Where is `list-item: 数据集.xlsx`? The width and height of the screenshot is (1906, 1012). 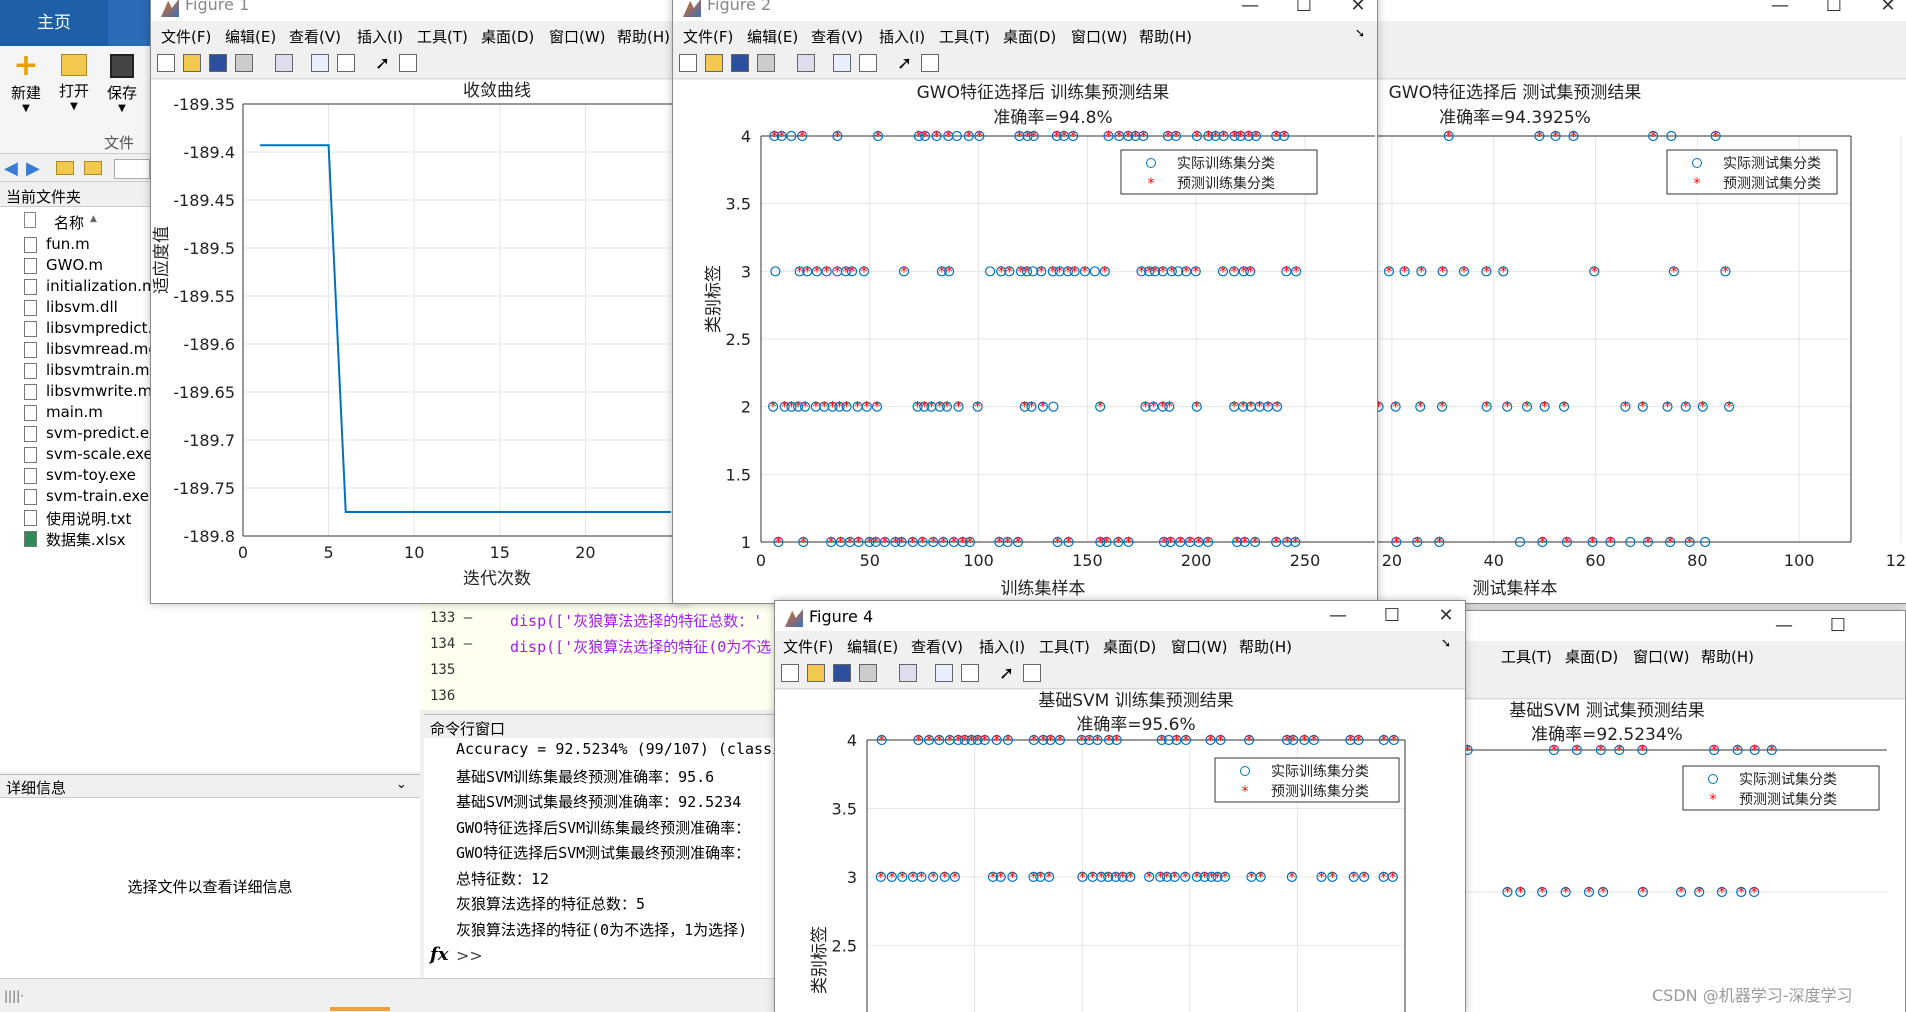 list-item: 数据集.xlsx is located at coordinates (92, 539).